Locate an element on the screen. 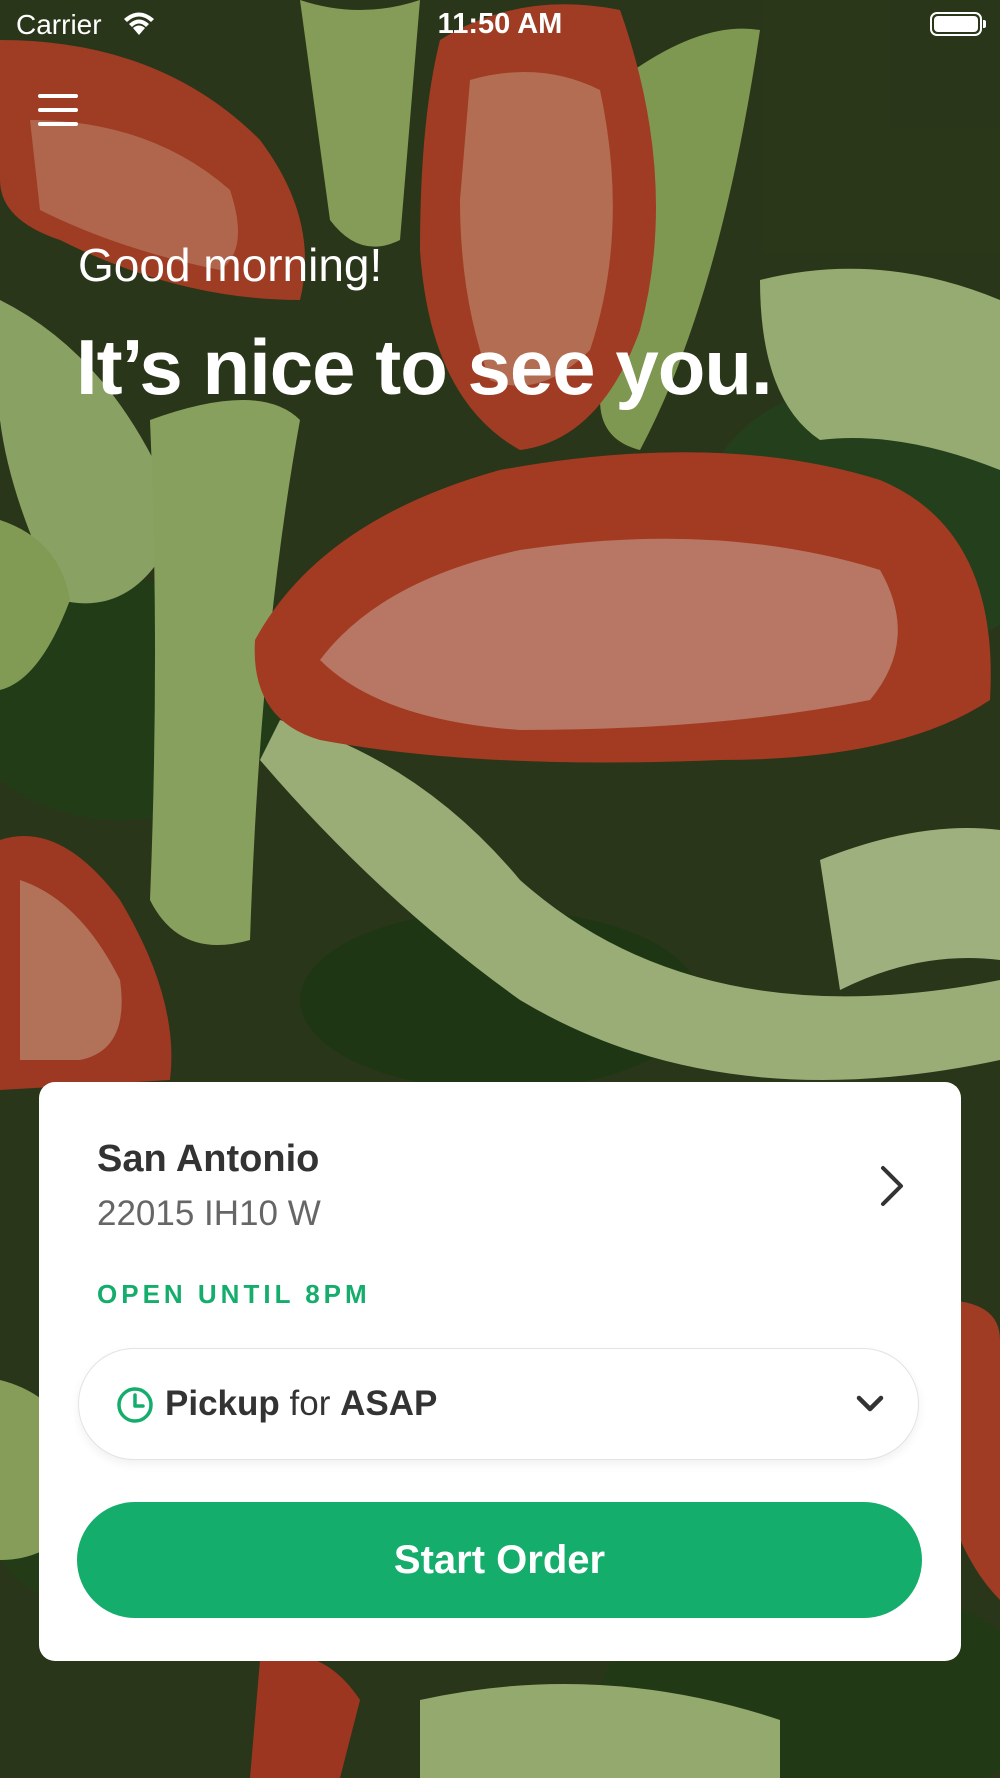 The width and height of the screenshot is (1000, 1778). chevron-right-icon is located at coordinates (893, 1186).